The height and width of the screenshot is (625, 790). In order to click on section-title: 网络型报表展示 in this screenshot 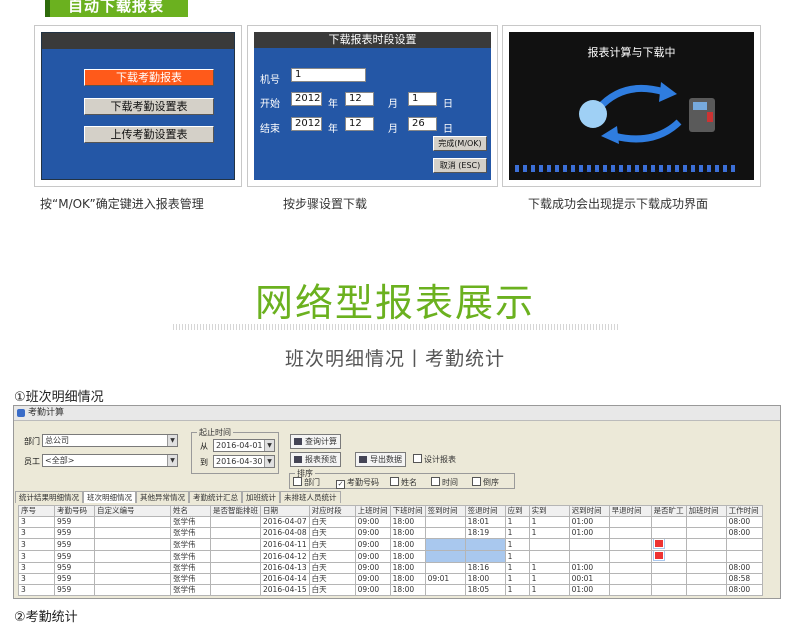, I will do `click(394, 303)`.